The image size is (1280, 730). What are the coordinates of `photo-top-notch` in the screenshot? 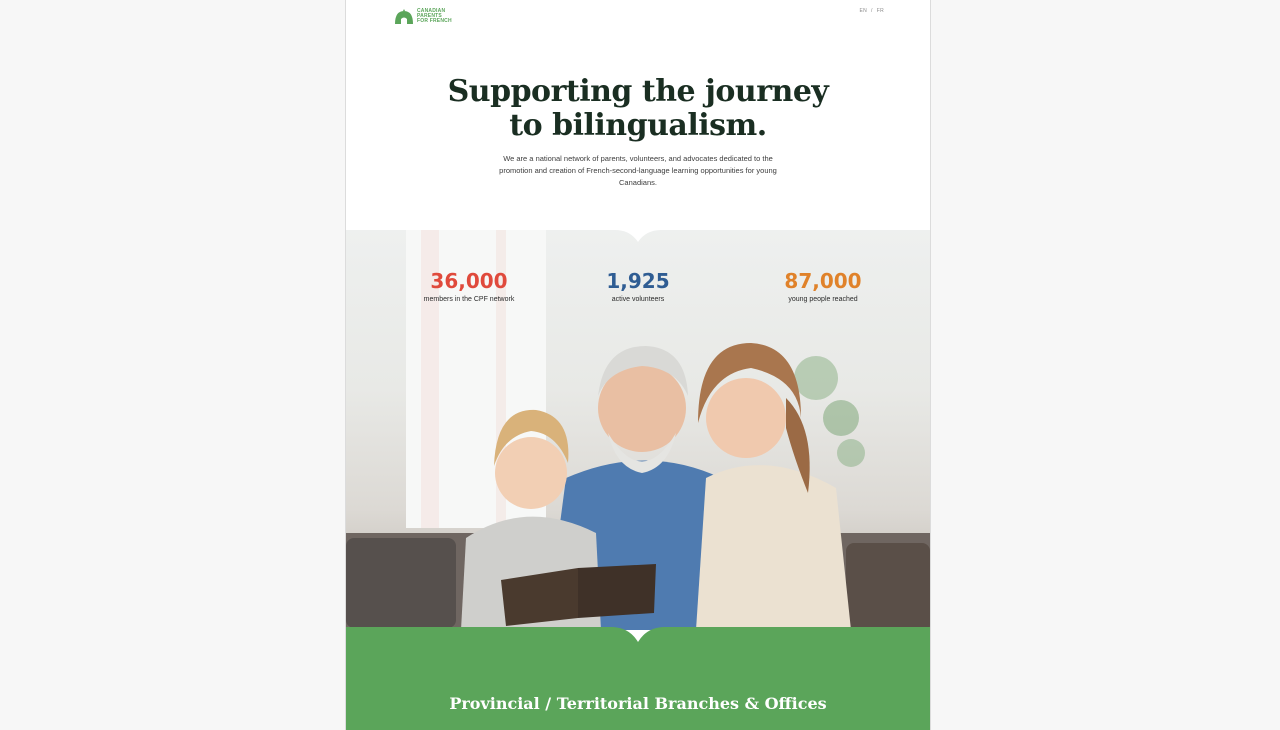 It's located at (638, 235).